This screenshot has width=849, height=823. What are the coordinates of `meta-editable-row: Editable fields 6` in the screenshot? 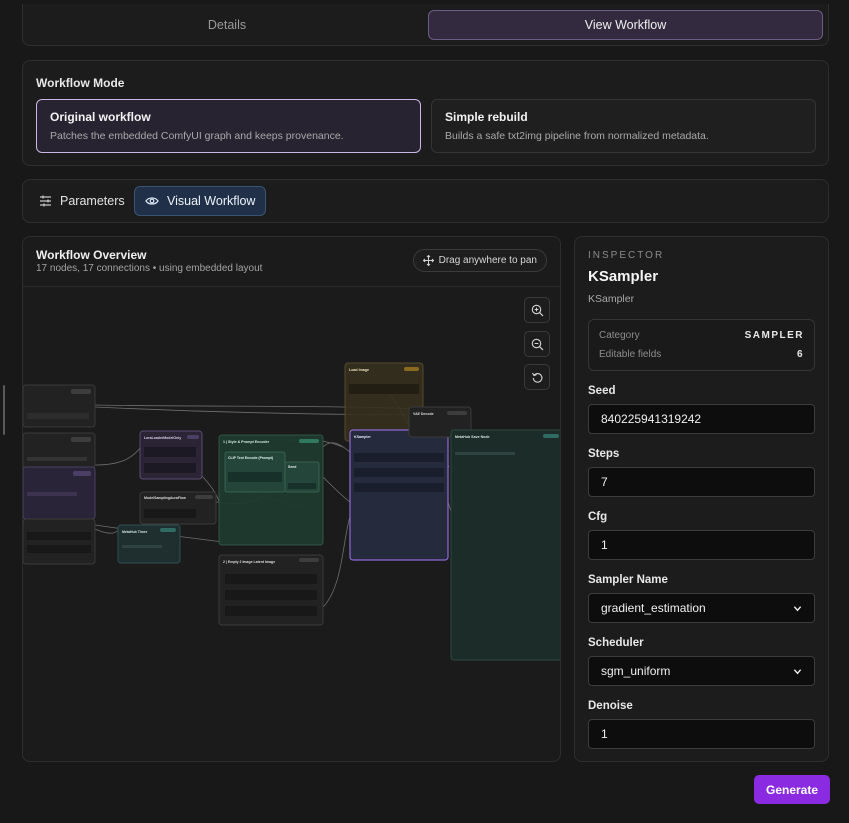 It's located at (701, 354).